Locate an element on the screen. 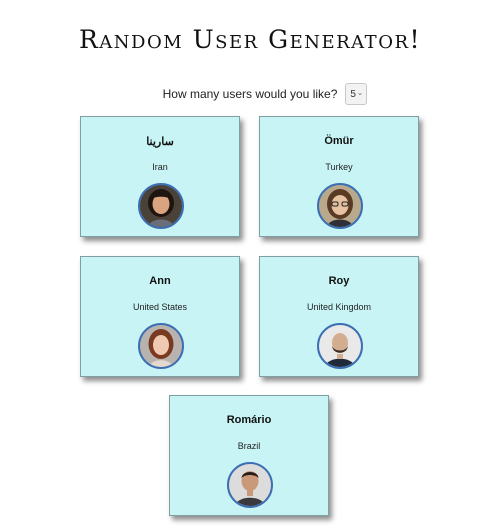  man-portrait-beard-icon is located at coordinates (340, 346).